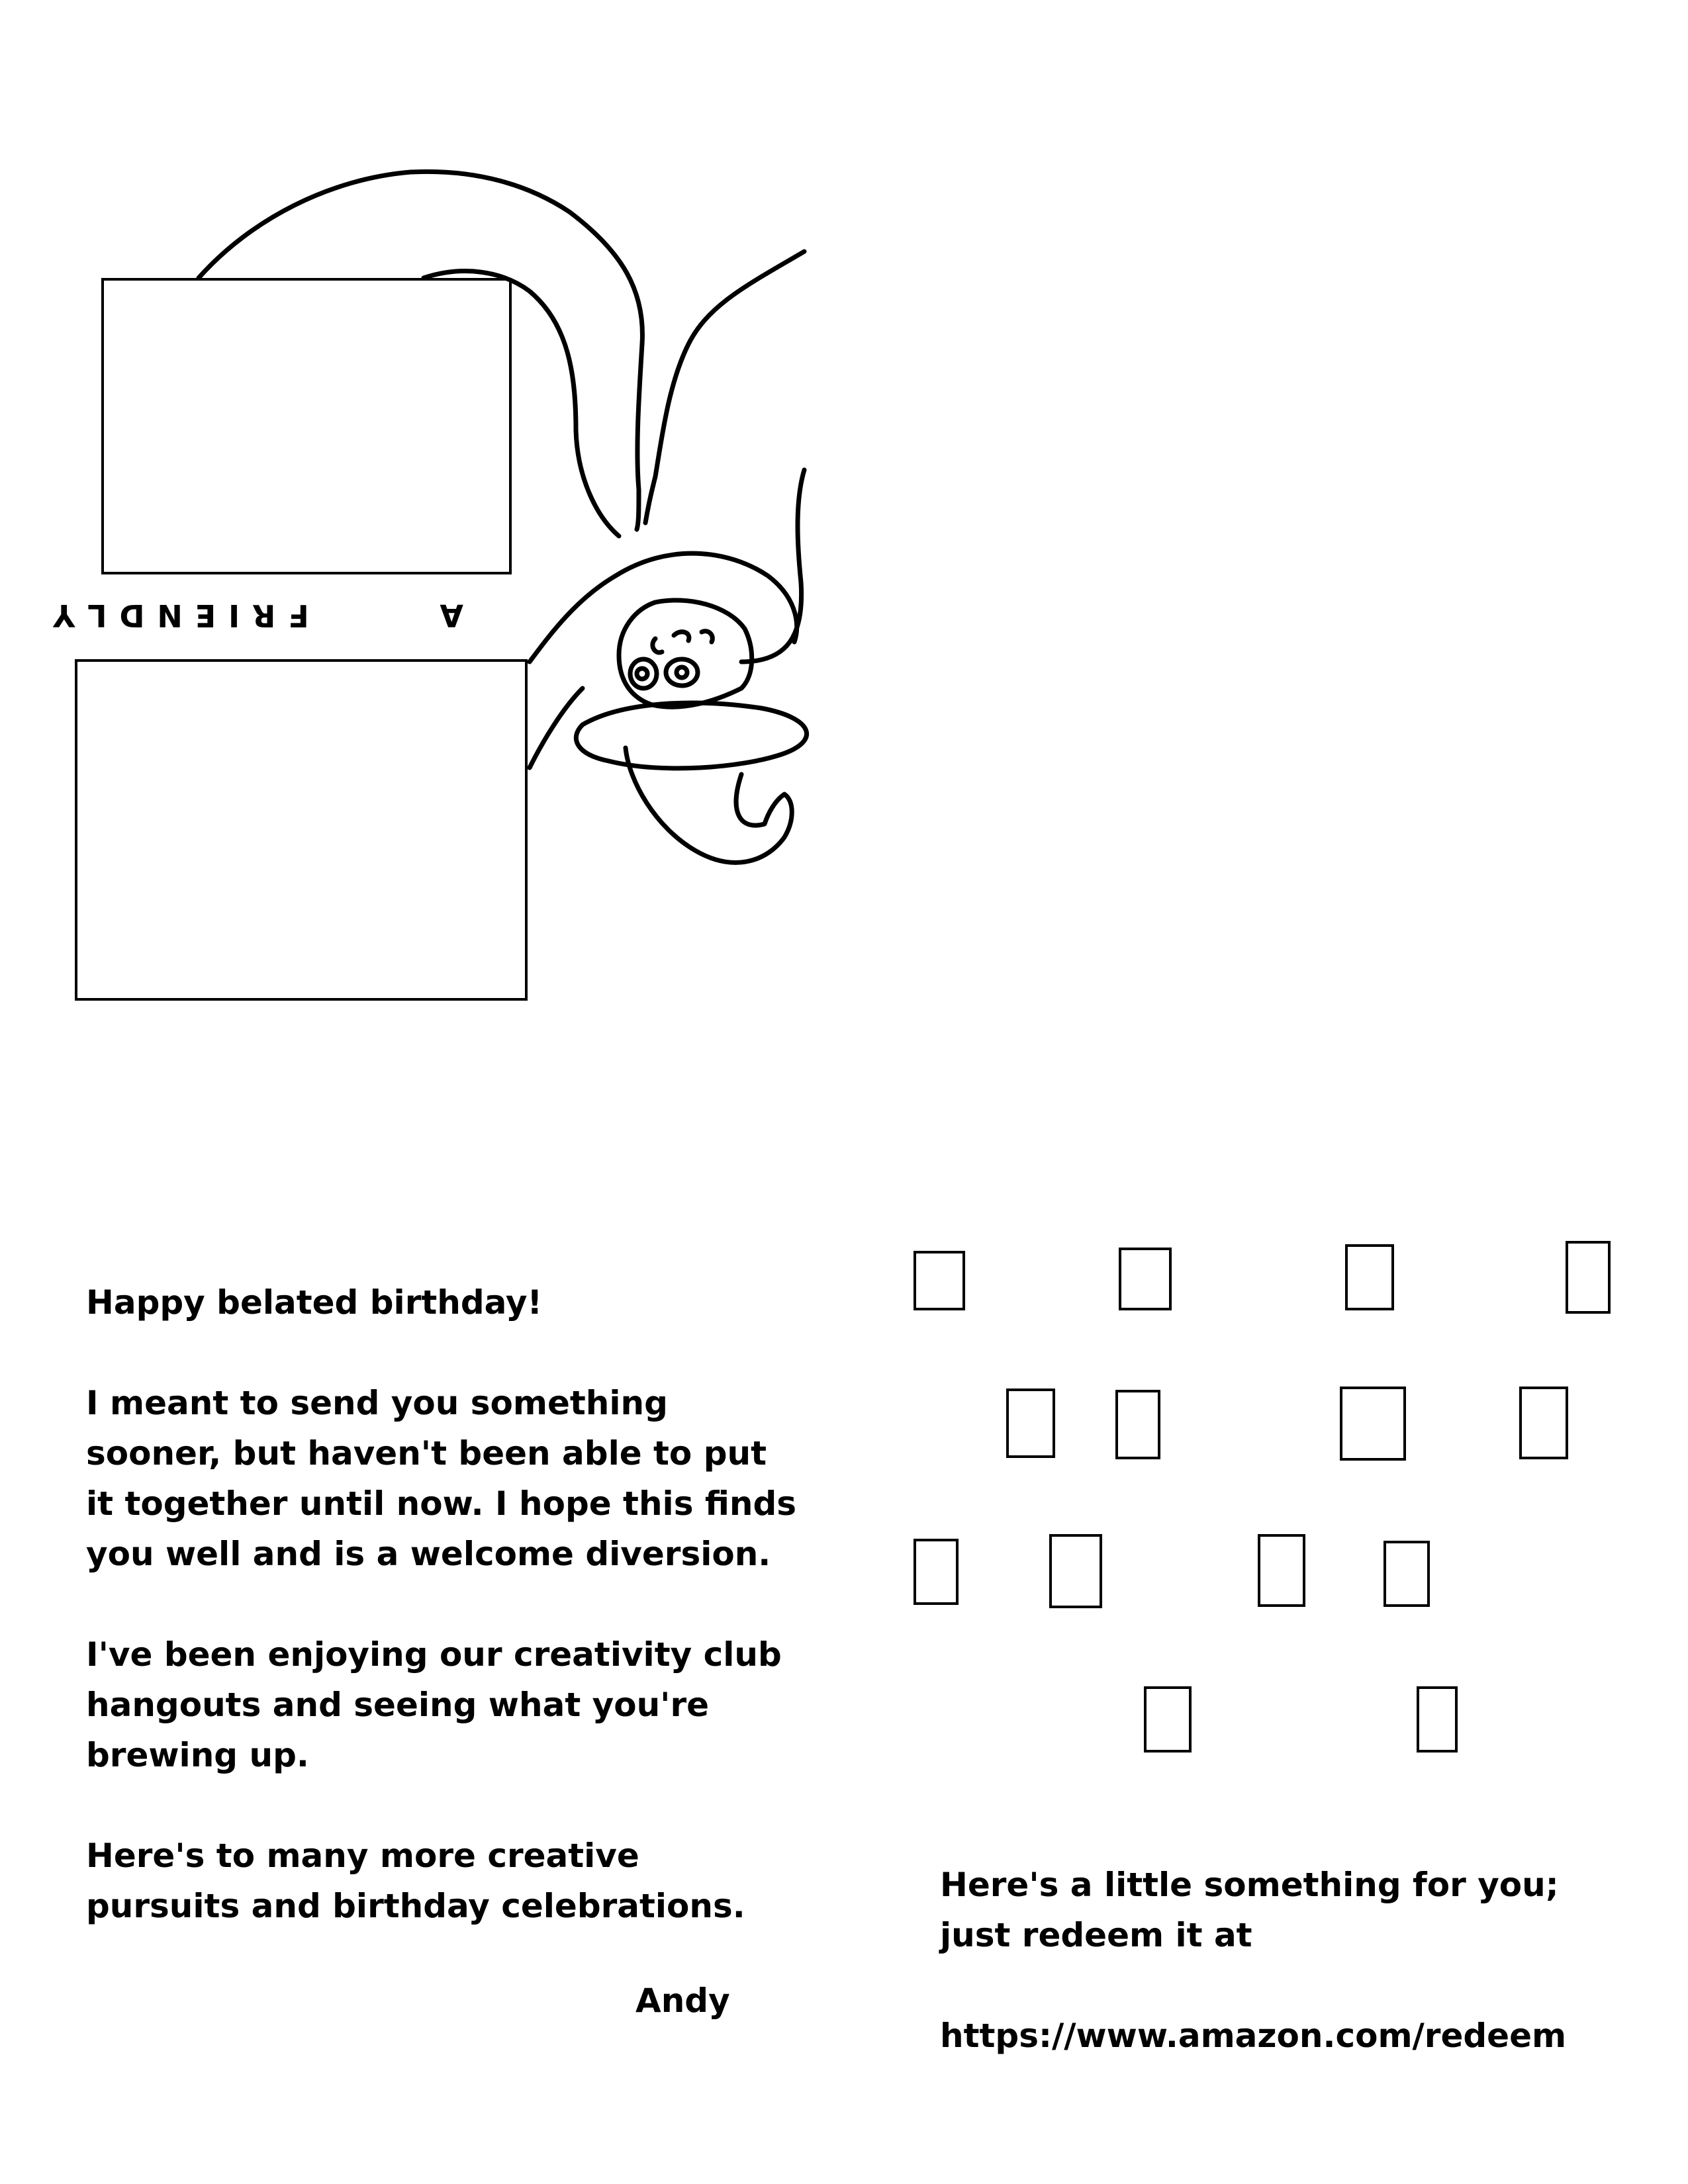  Describe the element at coordinates (451, 616) in the screenshot. I see `rotated-letter: A` at that location.